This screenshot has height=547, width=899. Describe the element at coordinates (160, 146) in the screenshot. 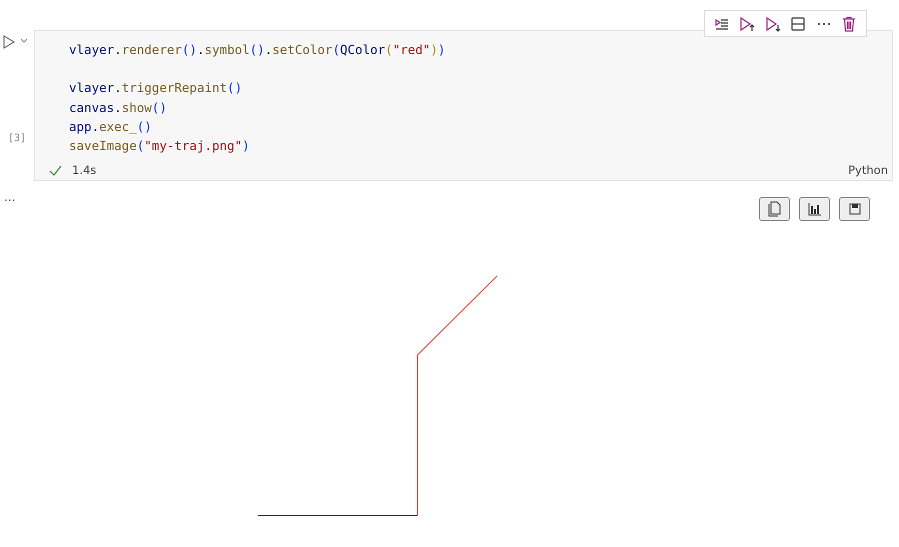

I see `code-line: saveImage("my-traj.png")` at that location.